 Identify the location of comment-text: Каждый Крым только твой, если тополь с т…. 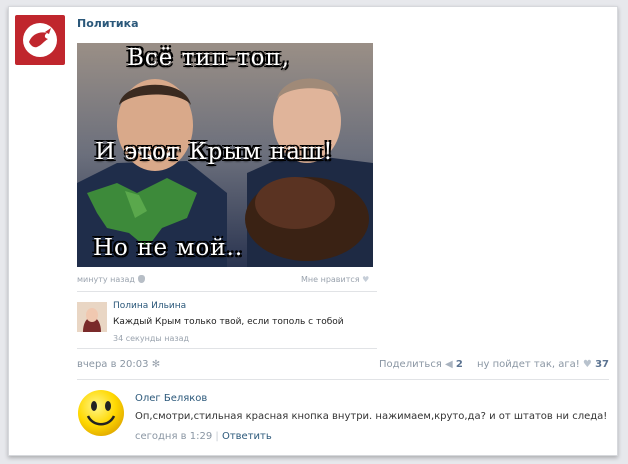
(228, 322).